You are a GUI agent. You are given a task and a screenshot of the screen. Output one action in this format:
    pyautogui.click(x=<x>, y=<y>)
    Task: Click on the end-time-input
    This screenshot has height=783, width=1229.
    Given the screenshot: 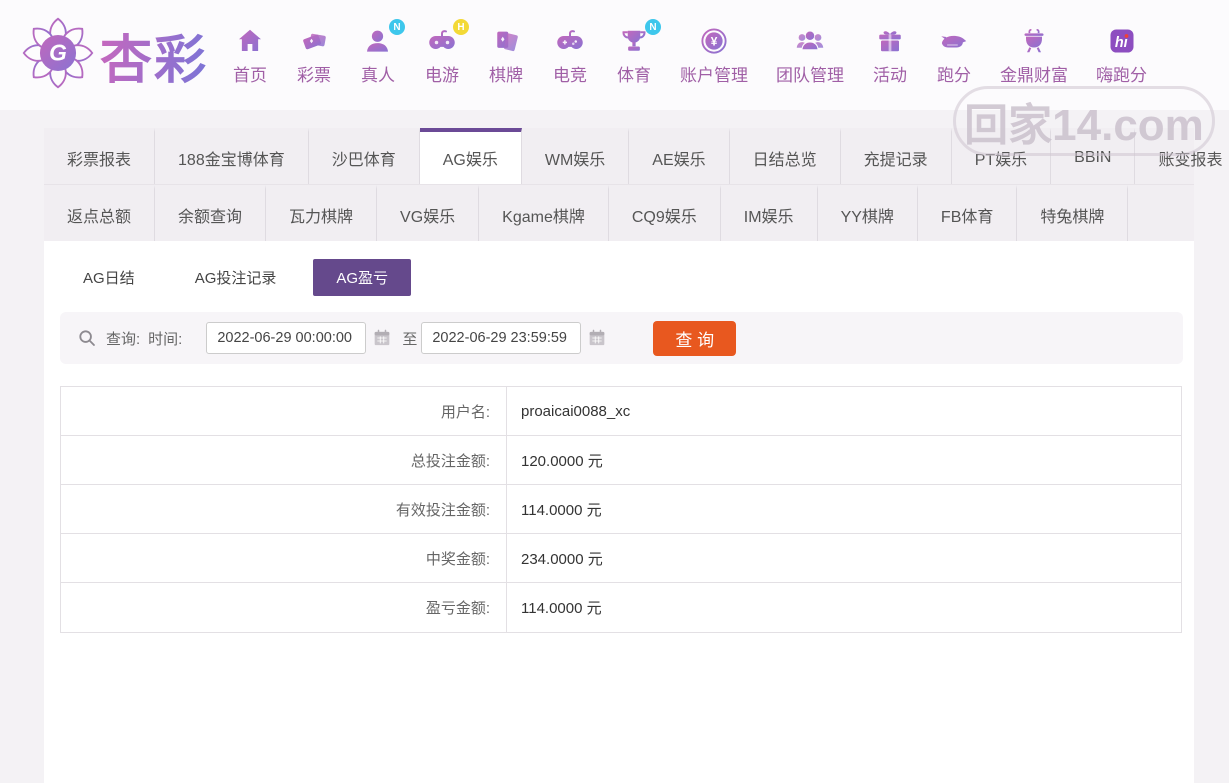 What is the action you would take?
    pyautogui.click(x=501, y=338)
    